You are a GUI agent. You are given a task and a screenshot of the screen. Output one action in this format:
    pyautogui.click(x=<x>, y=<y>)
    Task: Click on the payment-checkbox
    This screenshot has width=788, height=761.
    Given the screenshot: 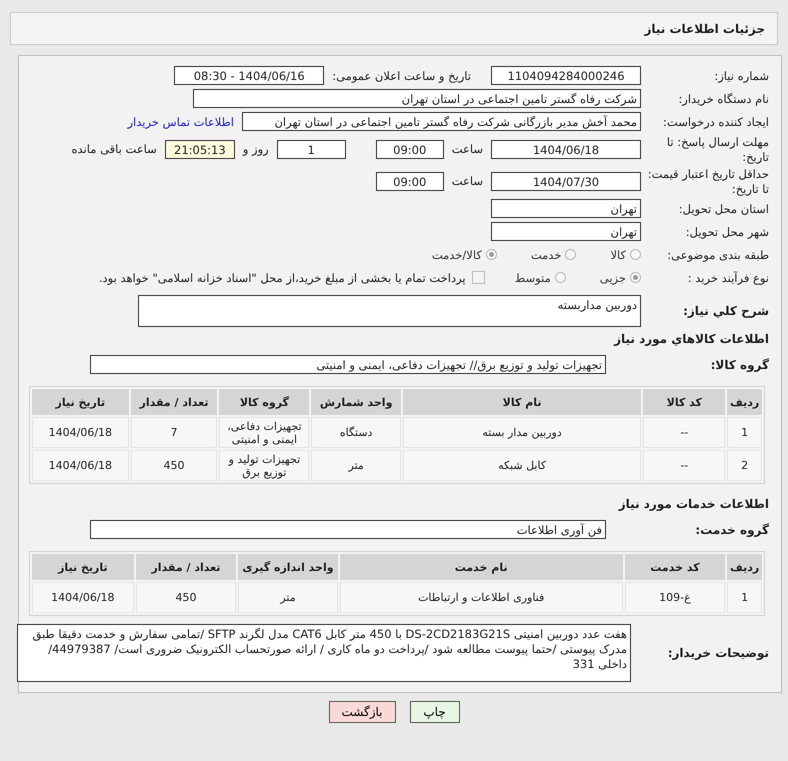 What is the action you would take?
    pyautogui.click(x=478, y=277)
    